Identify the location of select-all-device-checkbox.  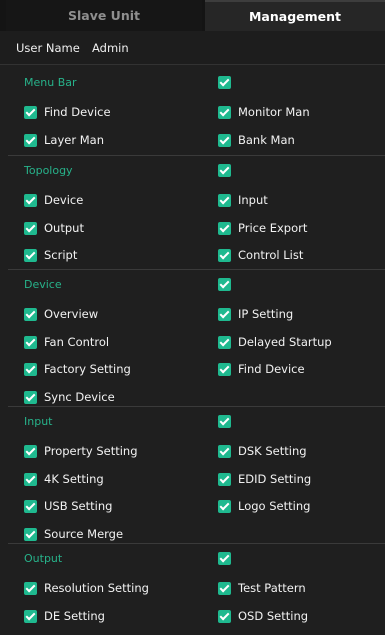
(224, 284).